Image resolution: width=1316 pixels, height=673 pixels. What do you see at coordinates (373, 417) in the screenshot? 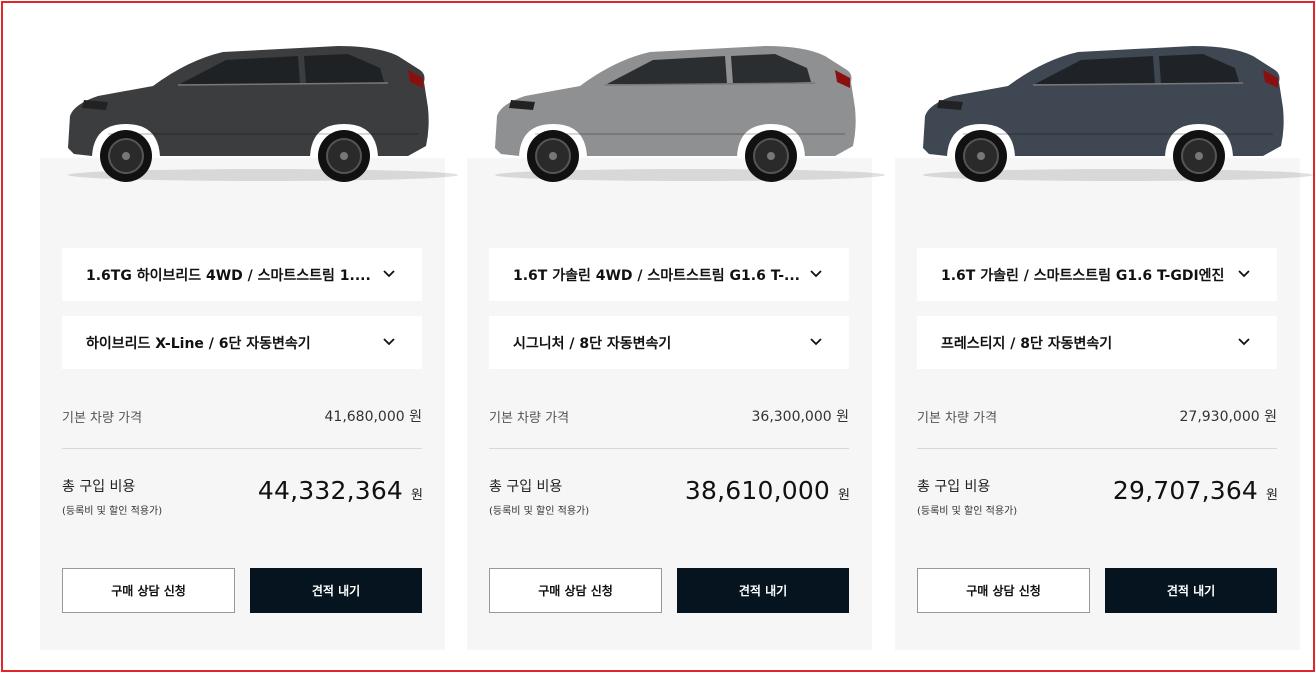
I see `base-price-value: 41,680,000 원` at bounding box center [373, 417].